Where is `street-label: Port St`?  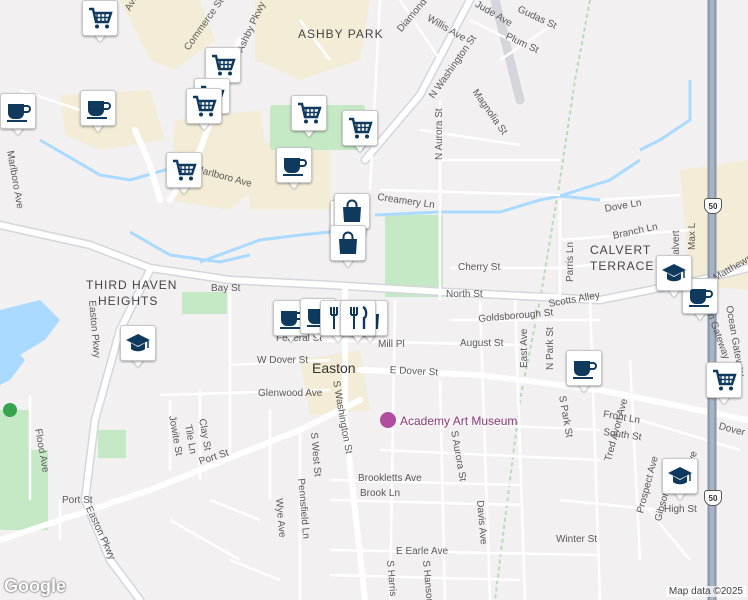
street-label: Port St is located at coordinates (77, 500).